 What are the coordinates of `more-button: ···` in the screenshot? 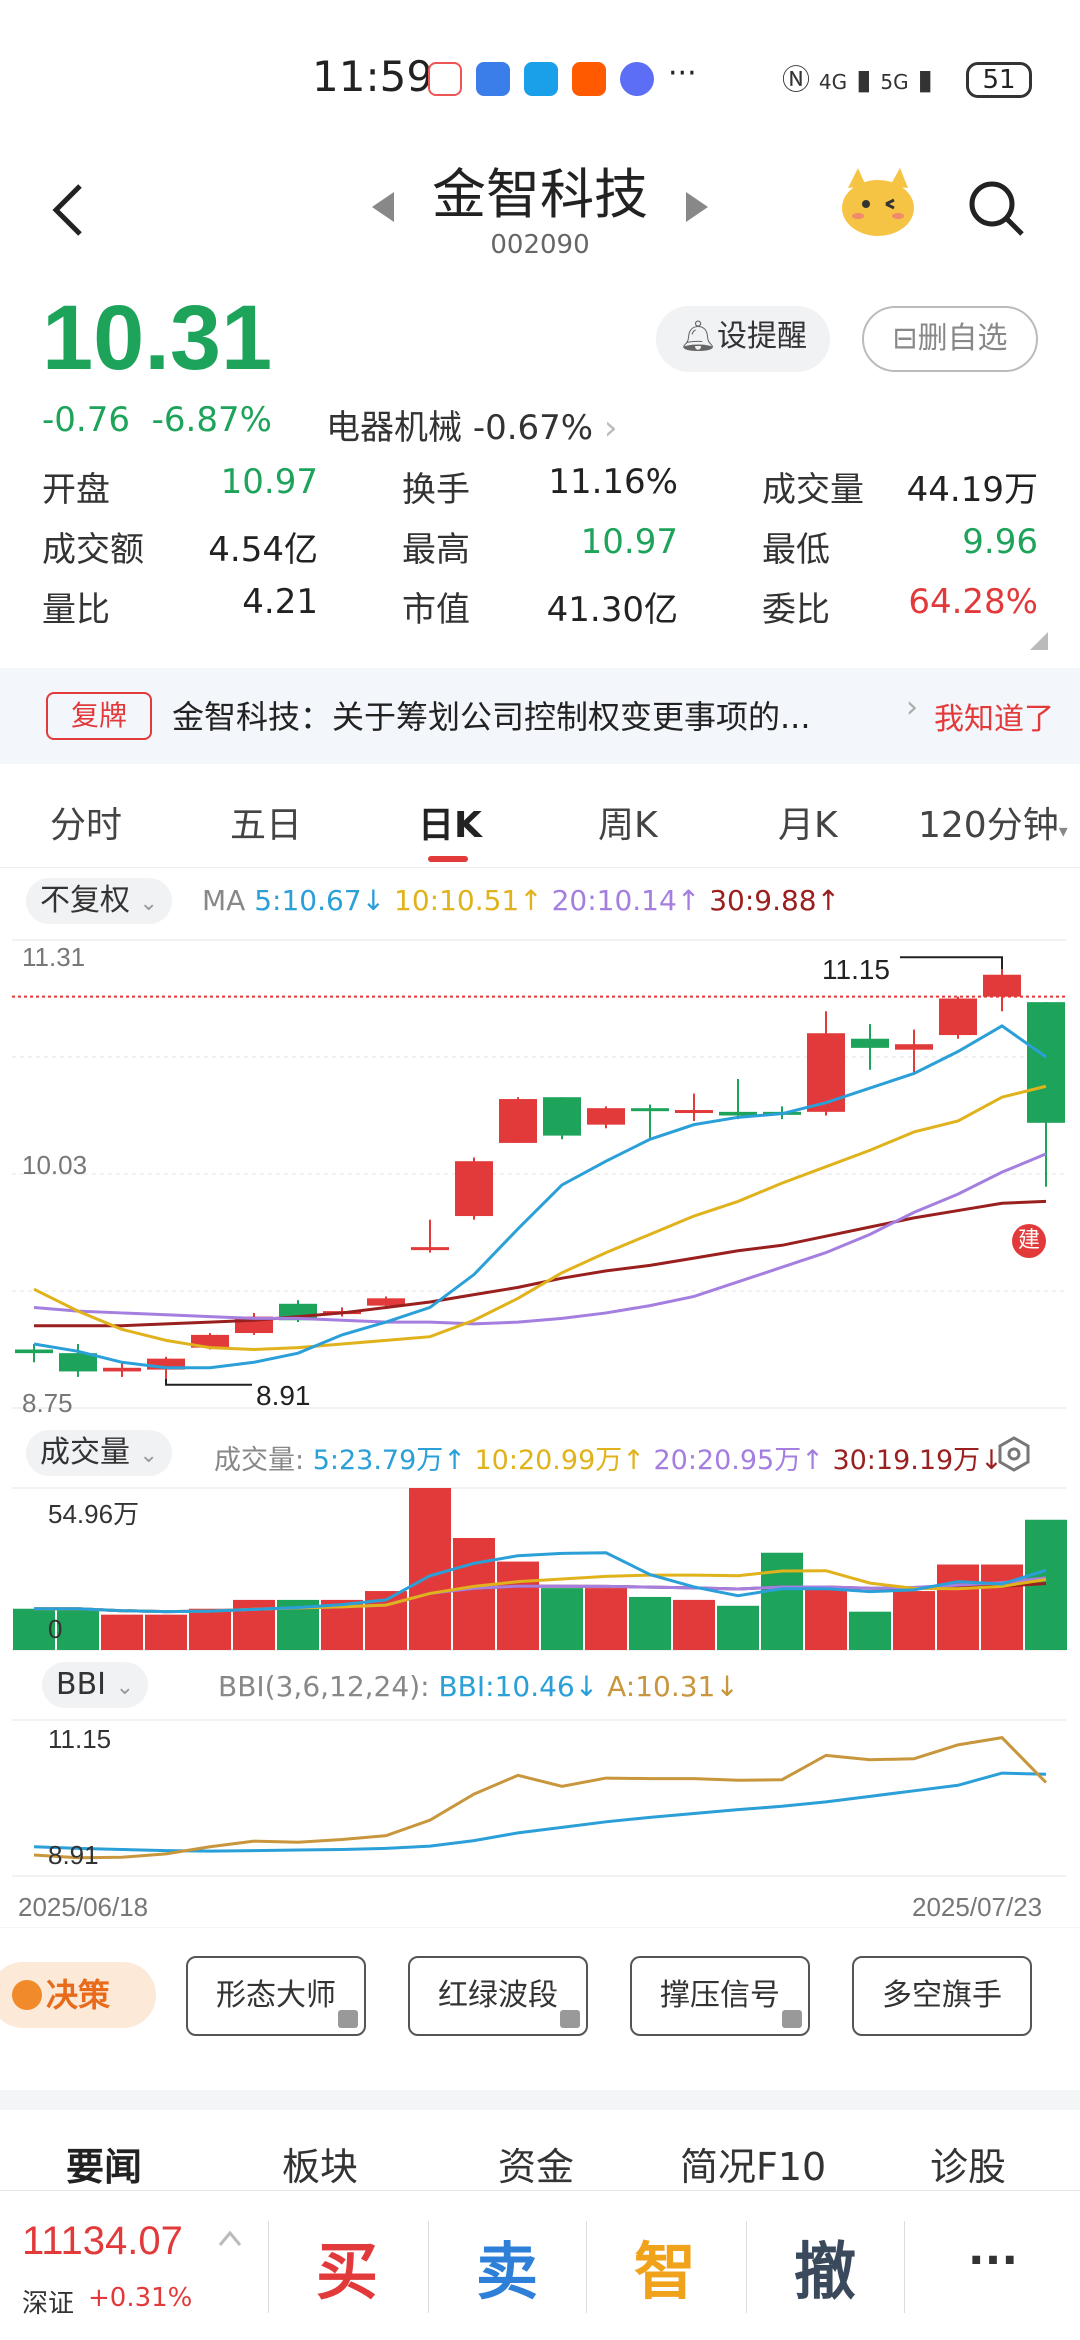 It's located at (993, 2260).